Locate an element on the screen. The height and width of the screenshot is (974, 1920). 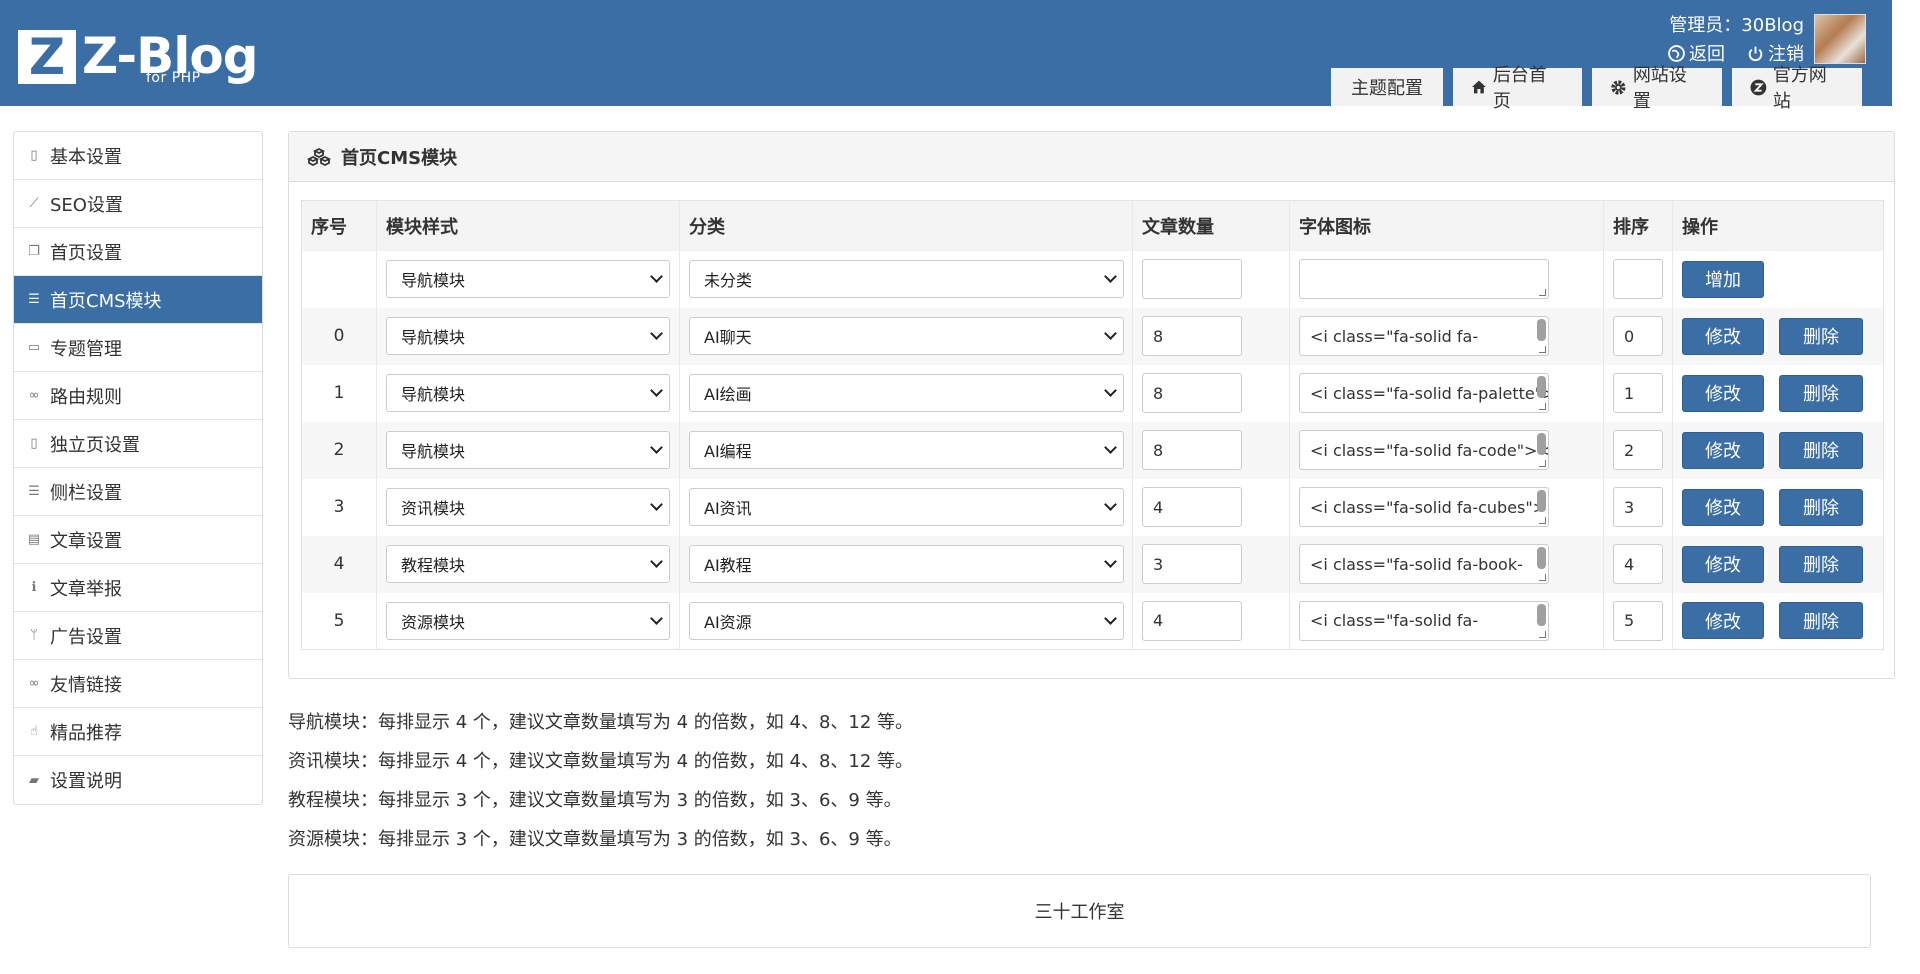
order-input: 2 is located at coordinates (1638, 450).